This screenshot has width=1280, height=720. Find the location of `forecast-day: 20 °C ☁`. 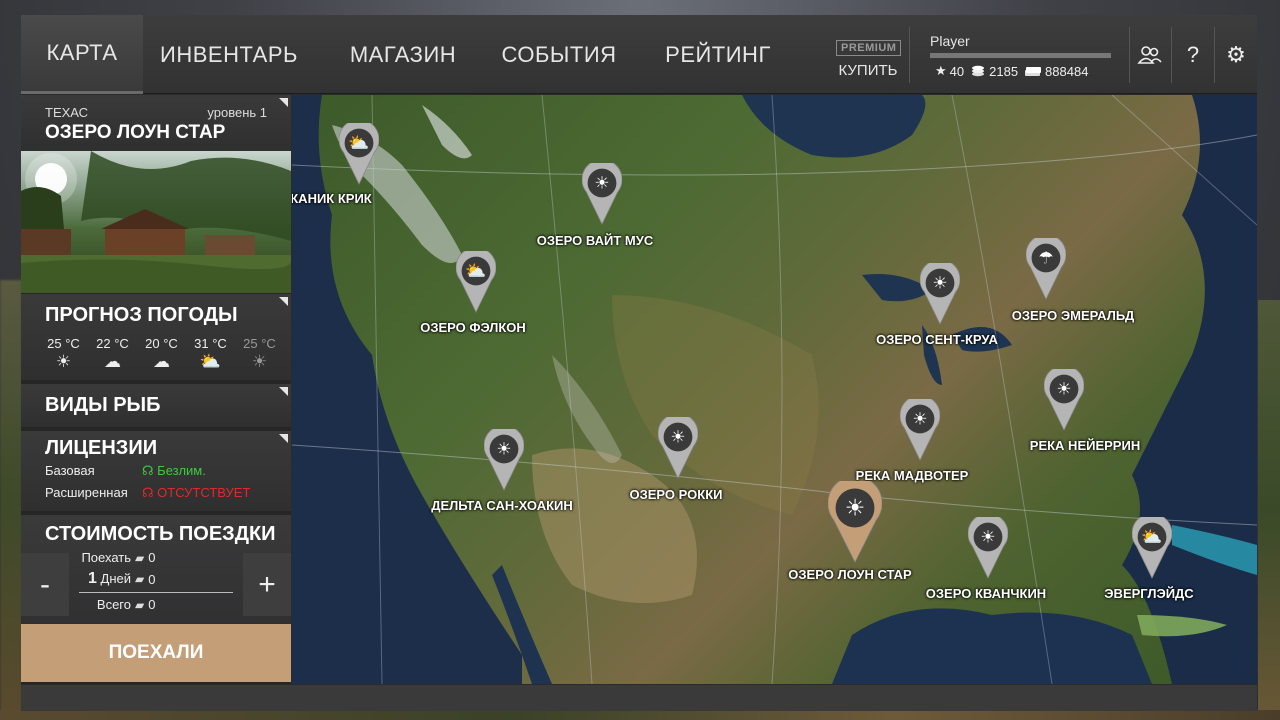

forecast-day: 20 °C ☁ is located at coordinates (161, 354).